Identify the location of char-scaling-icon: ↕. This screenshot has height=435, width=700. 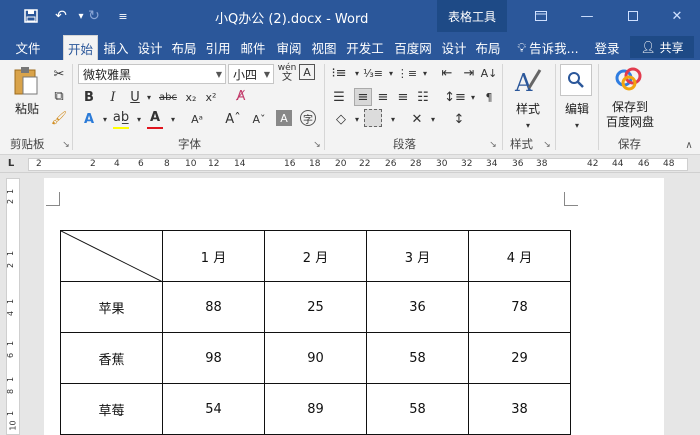
(459, 119).